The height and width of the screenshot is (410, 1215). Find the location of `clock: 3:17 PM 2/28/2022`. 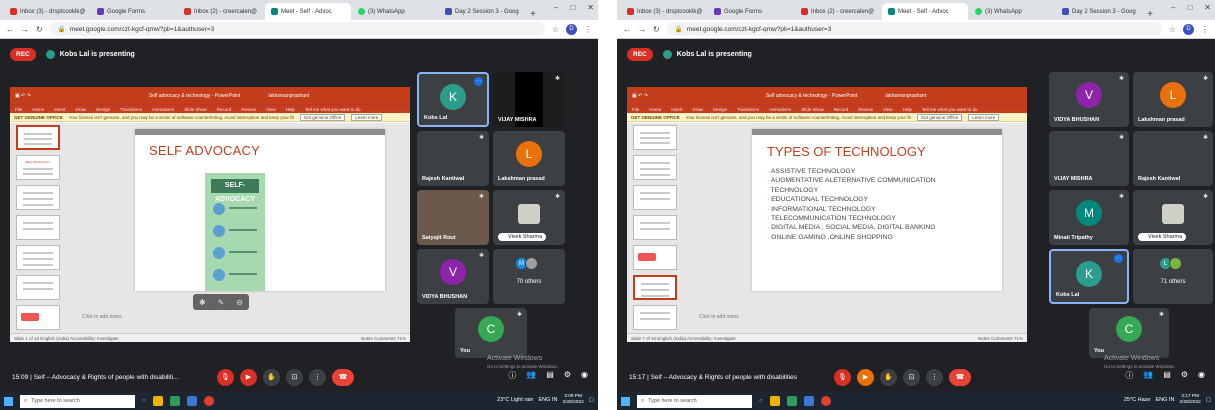

clock: 3:17 PM 2/28/2022 is located at coordinates (1189, 400).